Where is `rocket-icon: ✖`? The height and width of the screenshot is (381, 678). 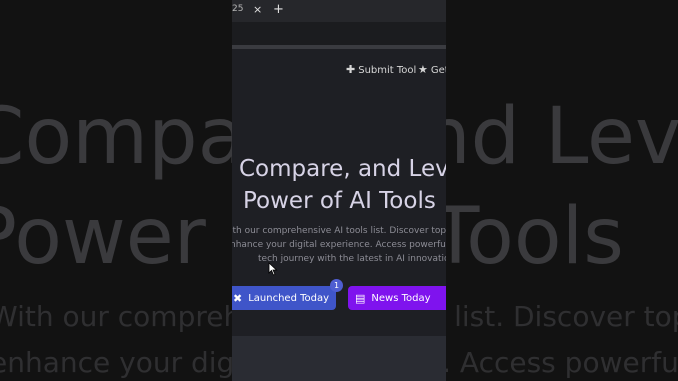
rocket-icon: ✖ is located at coordinates (238, 298).